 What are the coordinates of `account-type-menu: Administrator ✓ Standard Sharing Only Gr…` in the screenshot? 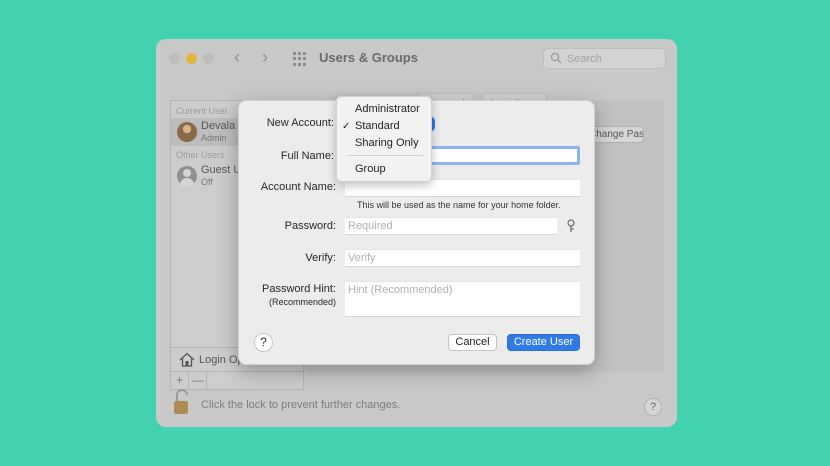 It's located at (384, 139).